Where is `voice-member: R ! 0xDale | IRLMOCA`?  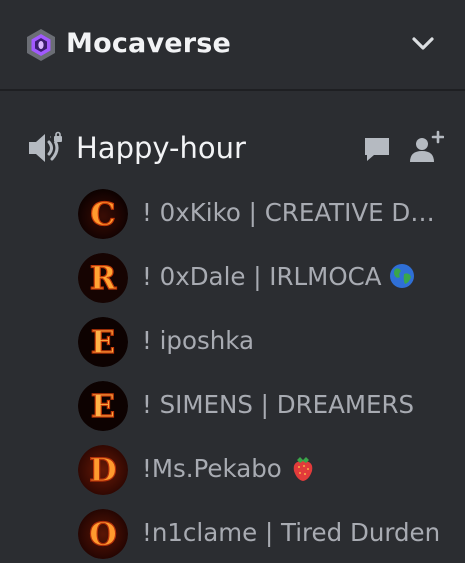
voice-member: R ! 0xDale | IRLMOCA is located at coordinates (268, 277).